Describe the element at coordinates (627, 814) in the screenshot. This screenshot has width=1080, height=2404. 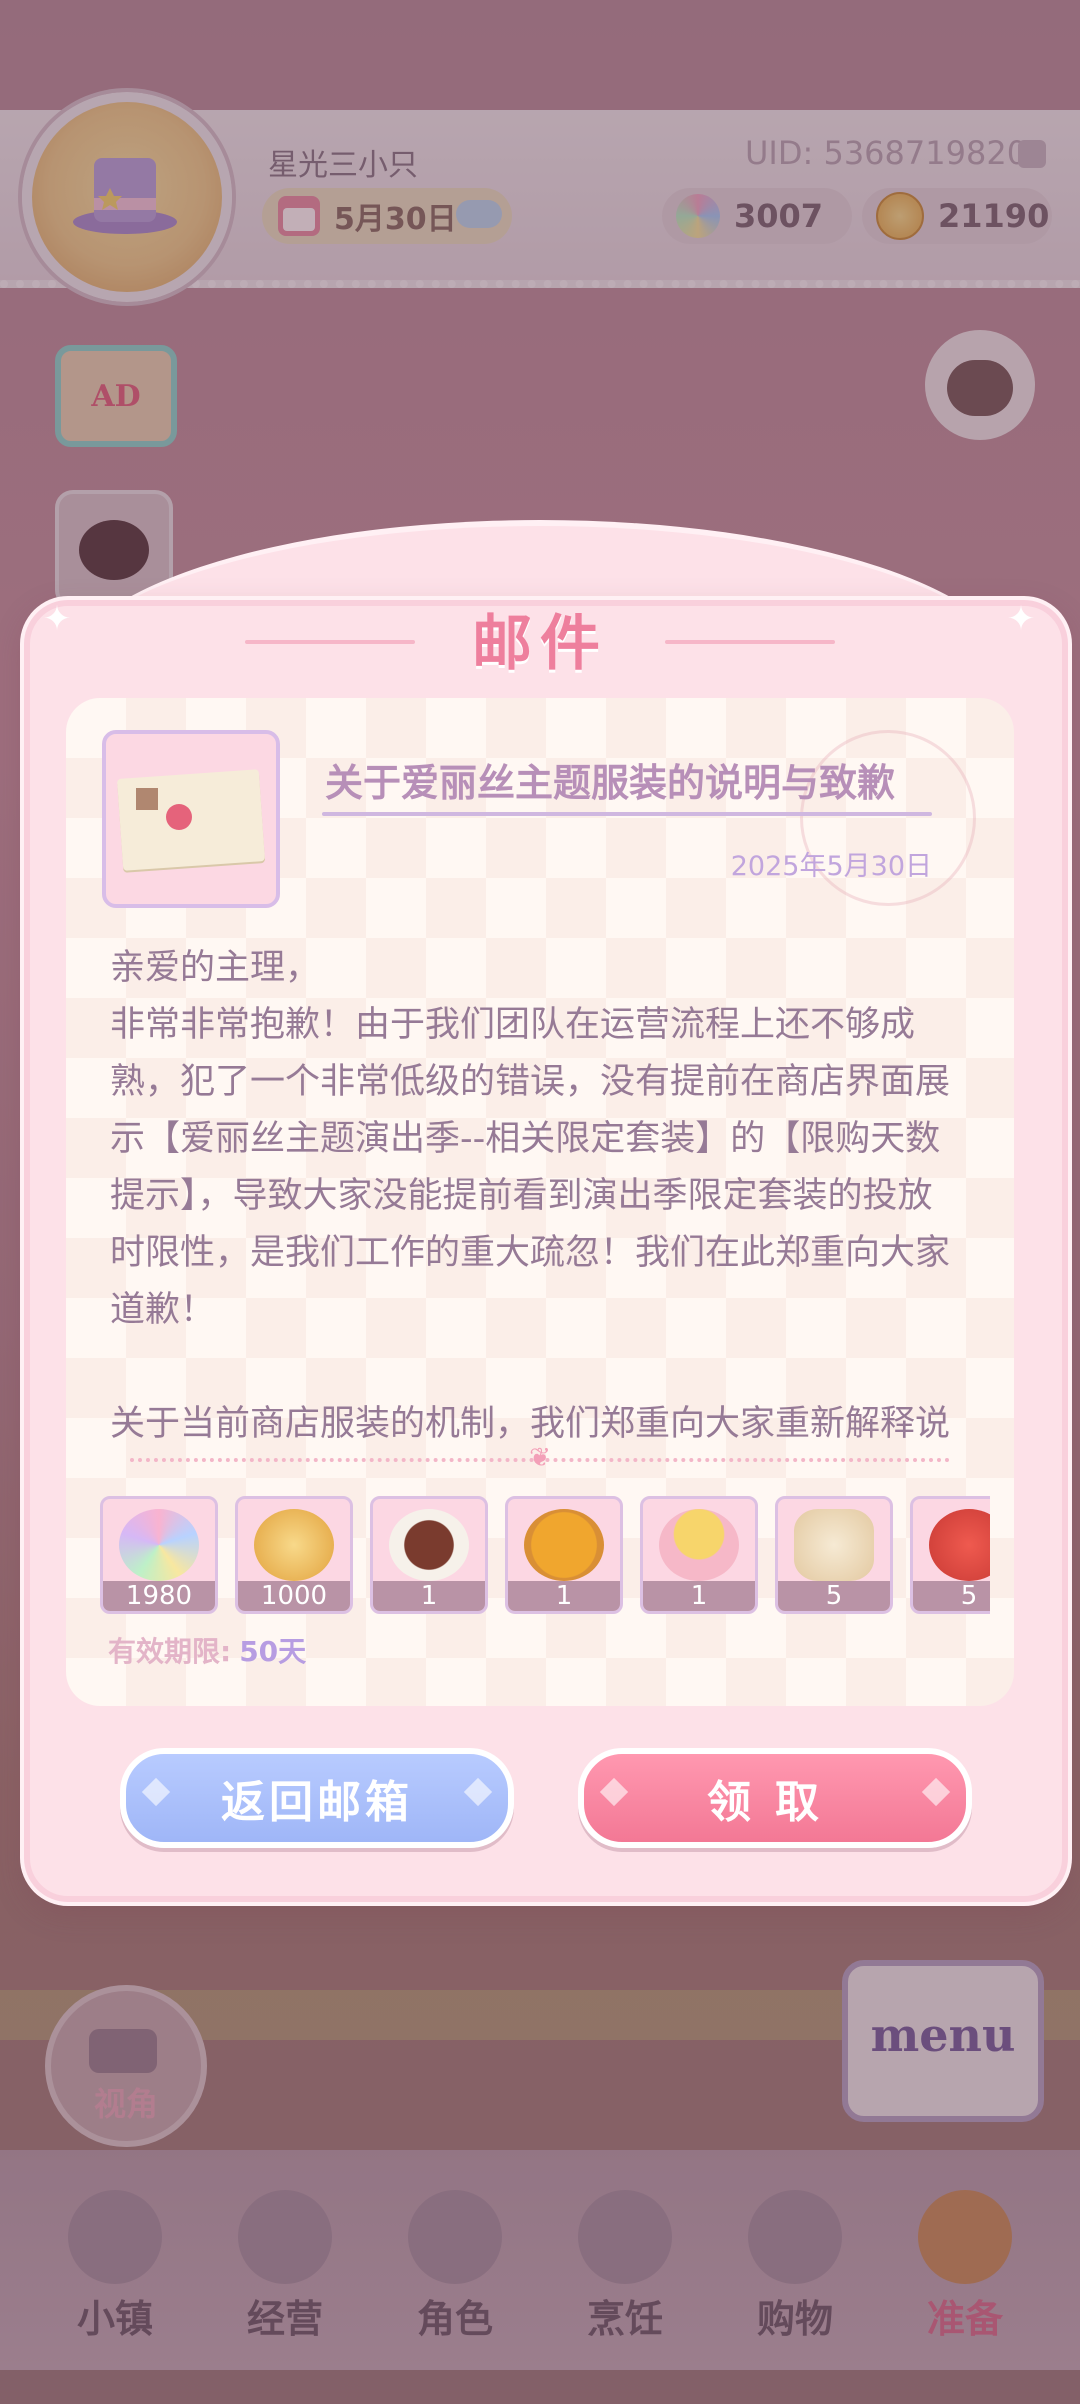
I see `subject-underline` at that location.